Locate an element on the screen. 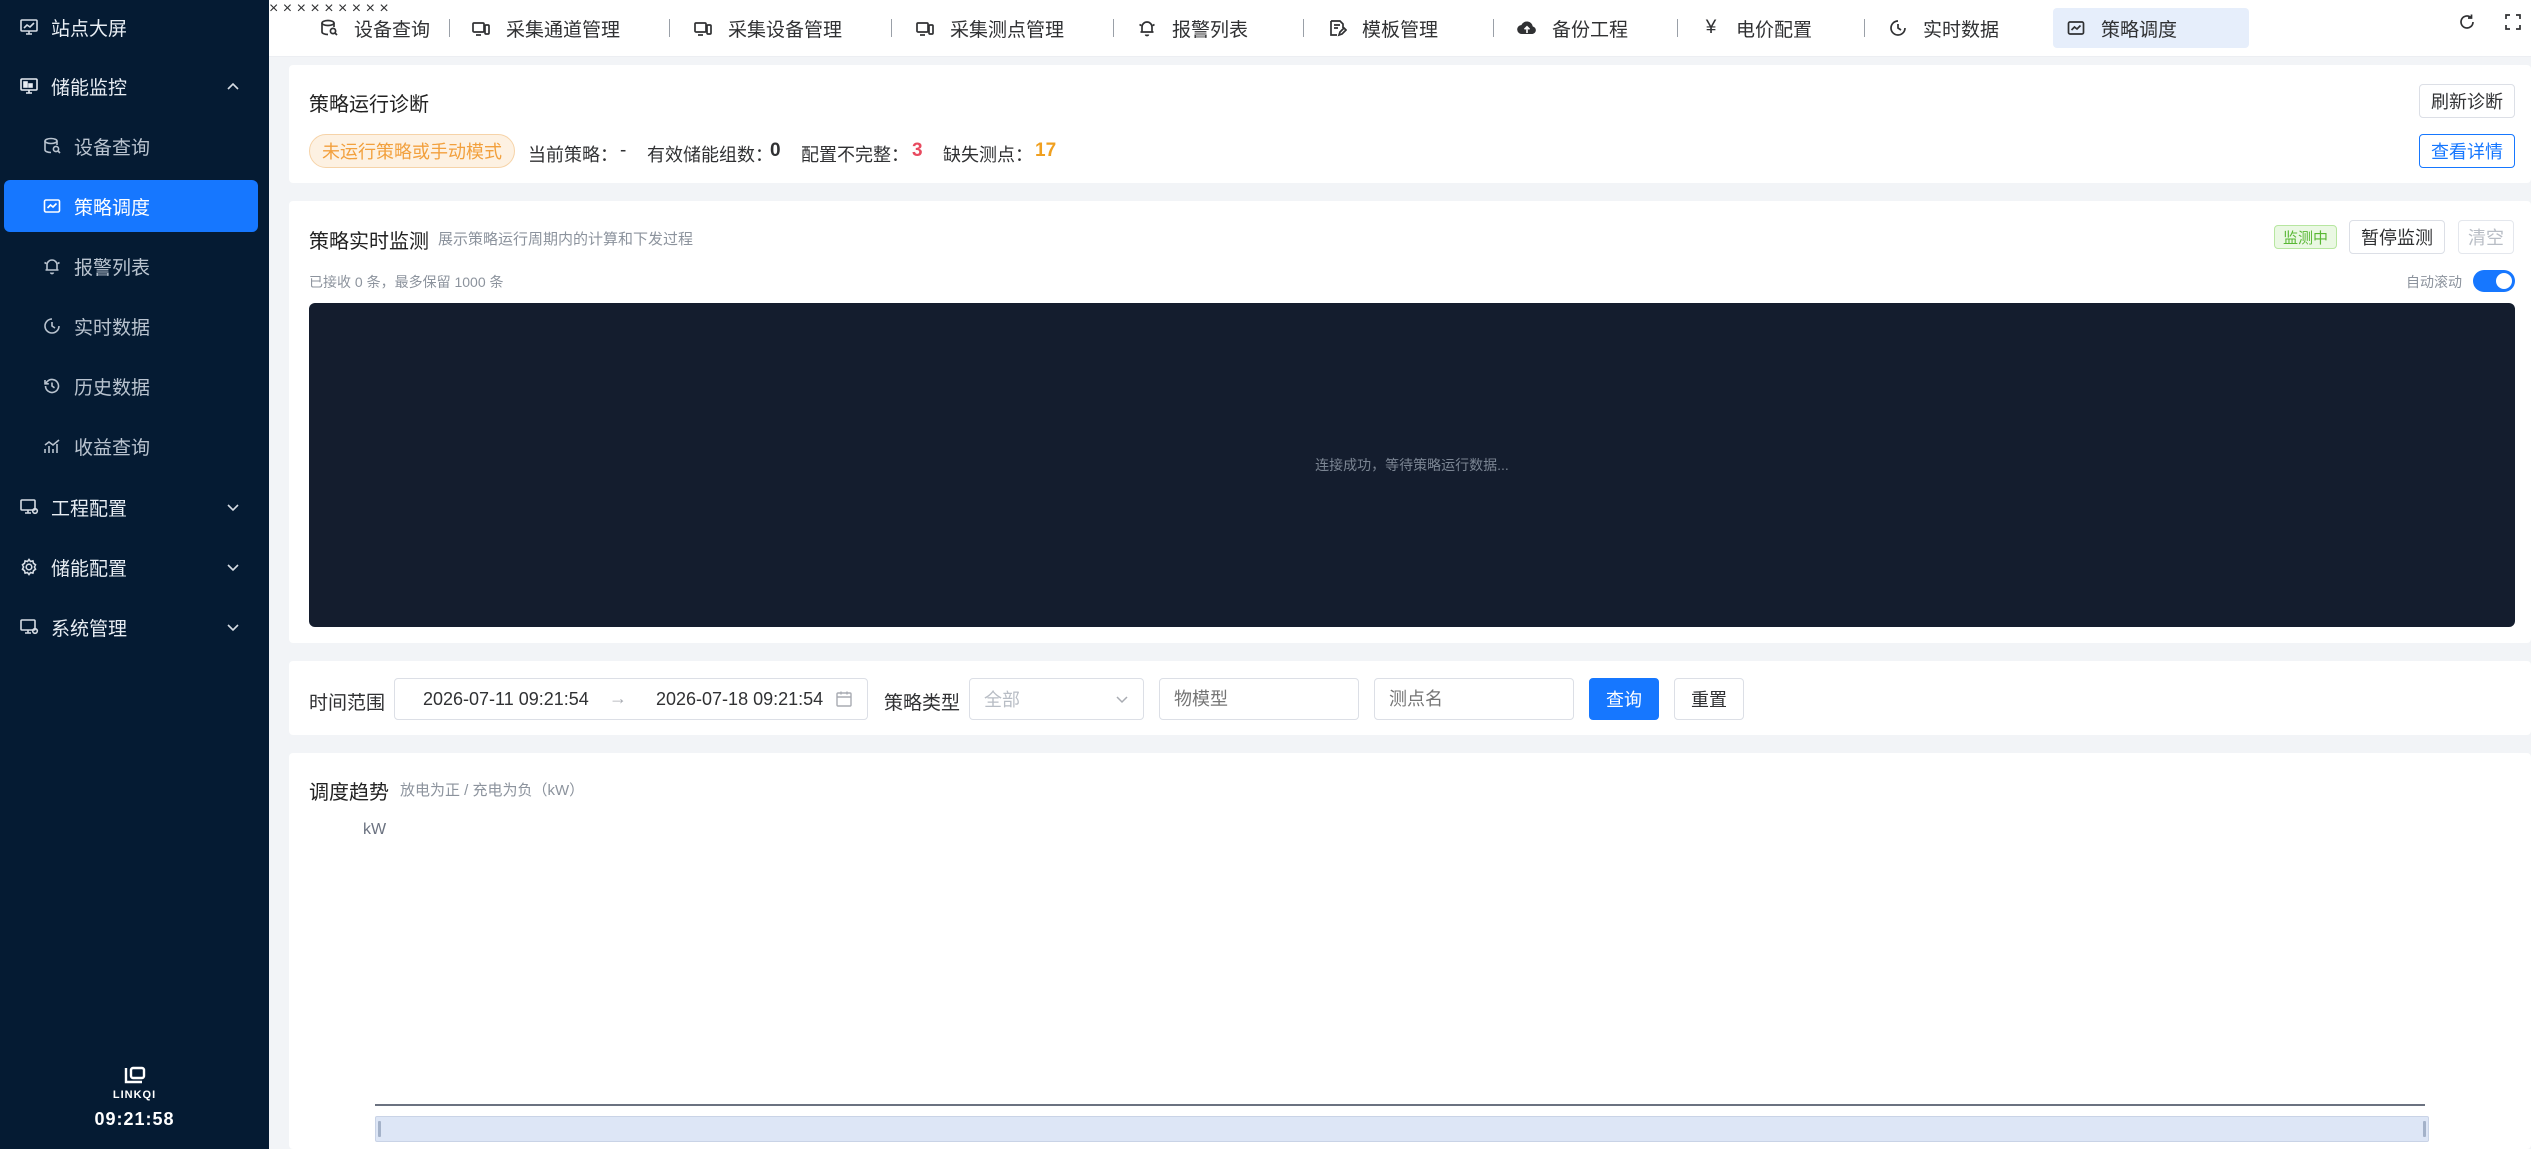 Image resolution: width=2531 pixels, height=1149 pixels. sidebar-item-system-management: 系统管理 is located at coordinates (134, 627).